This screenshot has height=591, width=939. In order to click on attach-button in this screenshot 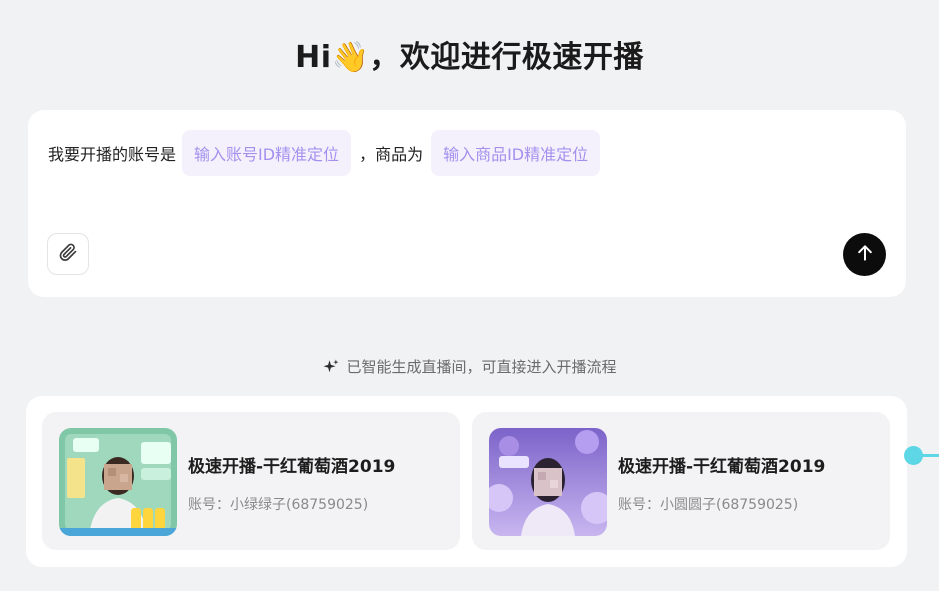, I will do `click(68, 254)`.